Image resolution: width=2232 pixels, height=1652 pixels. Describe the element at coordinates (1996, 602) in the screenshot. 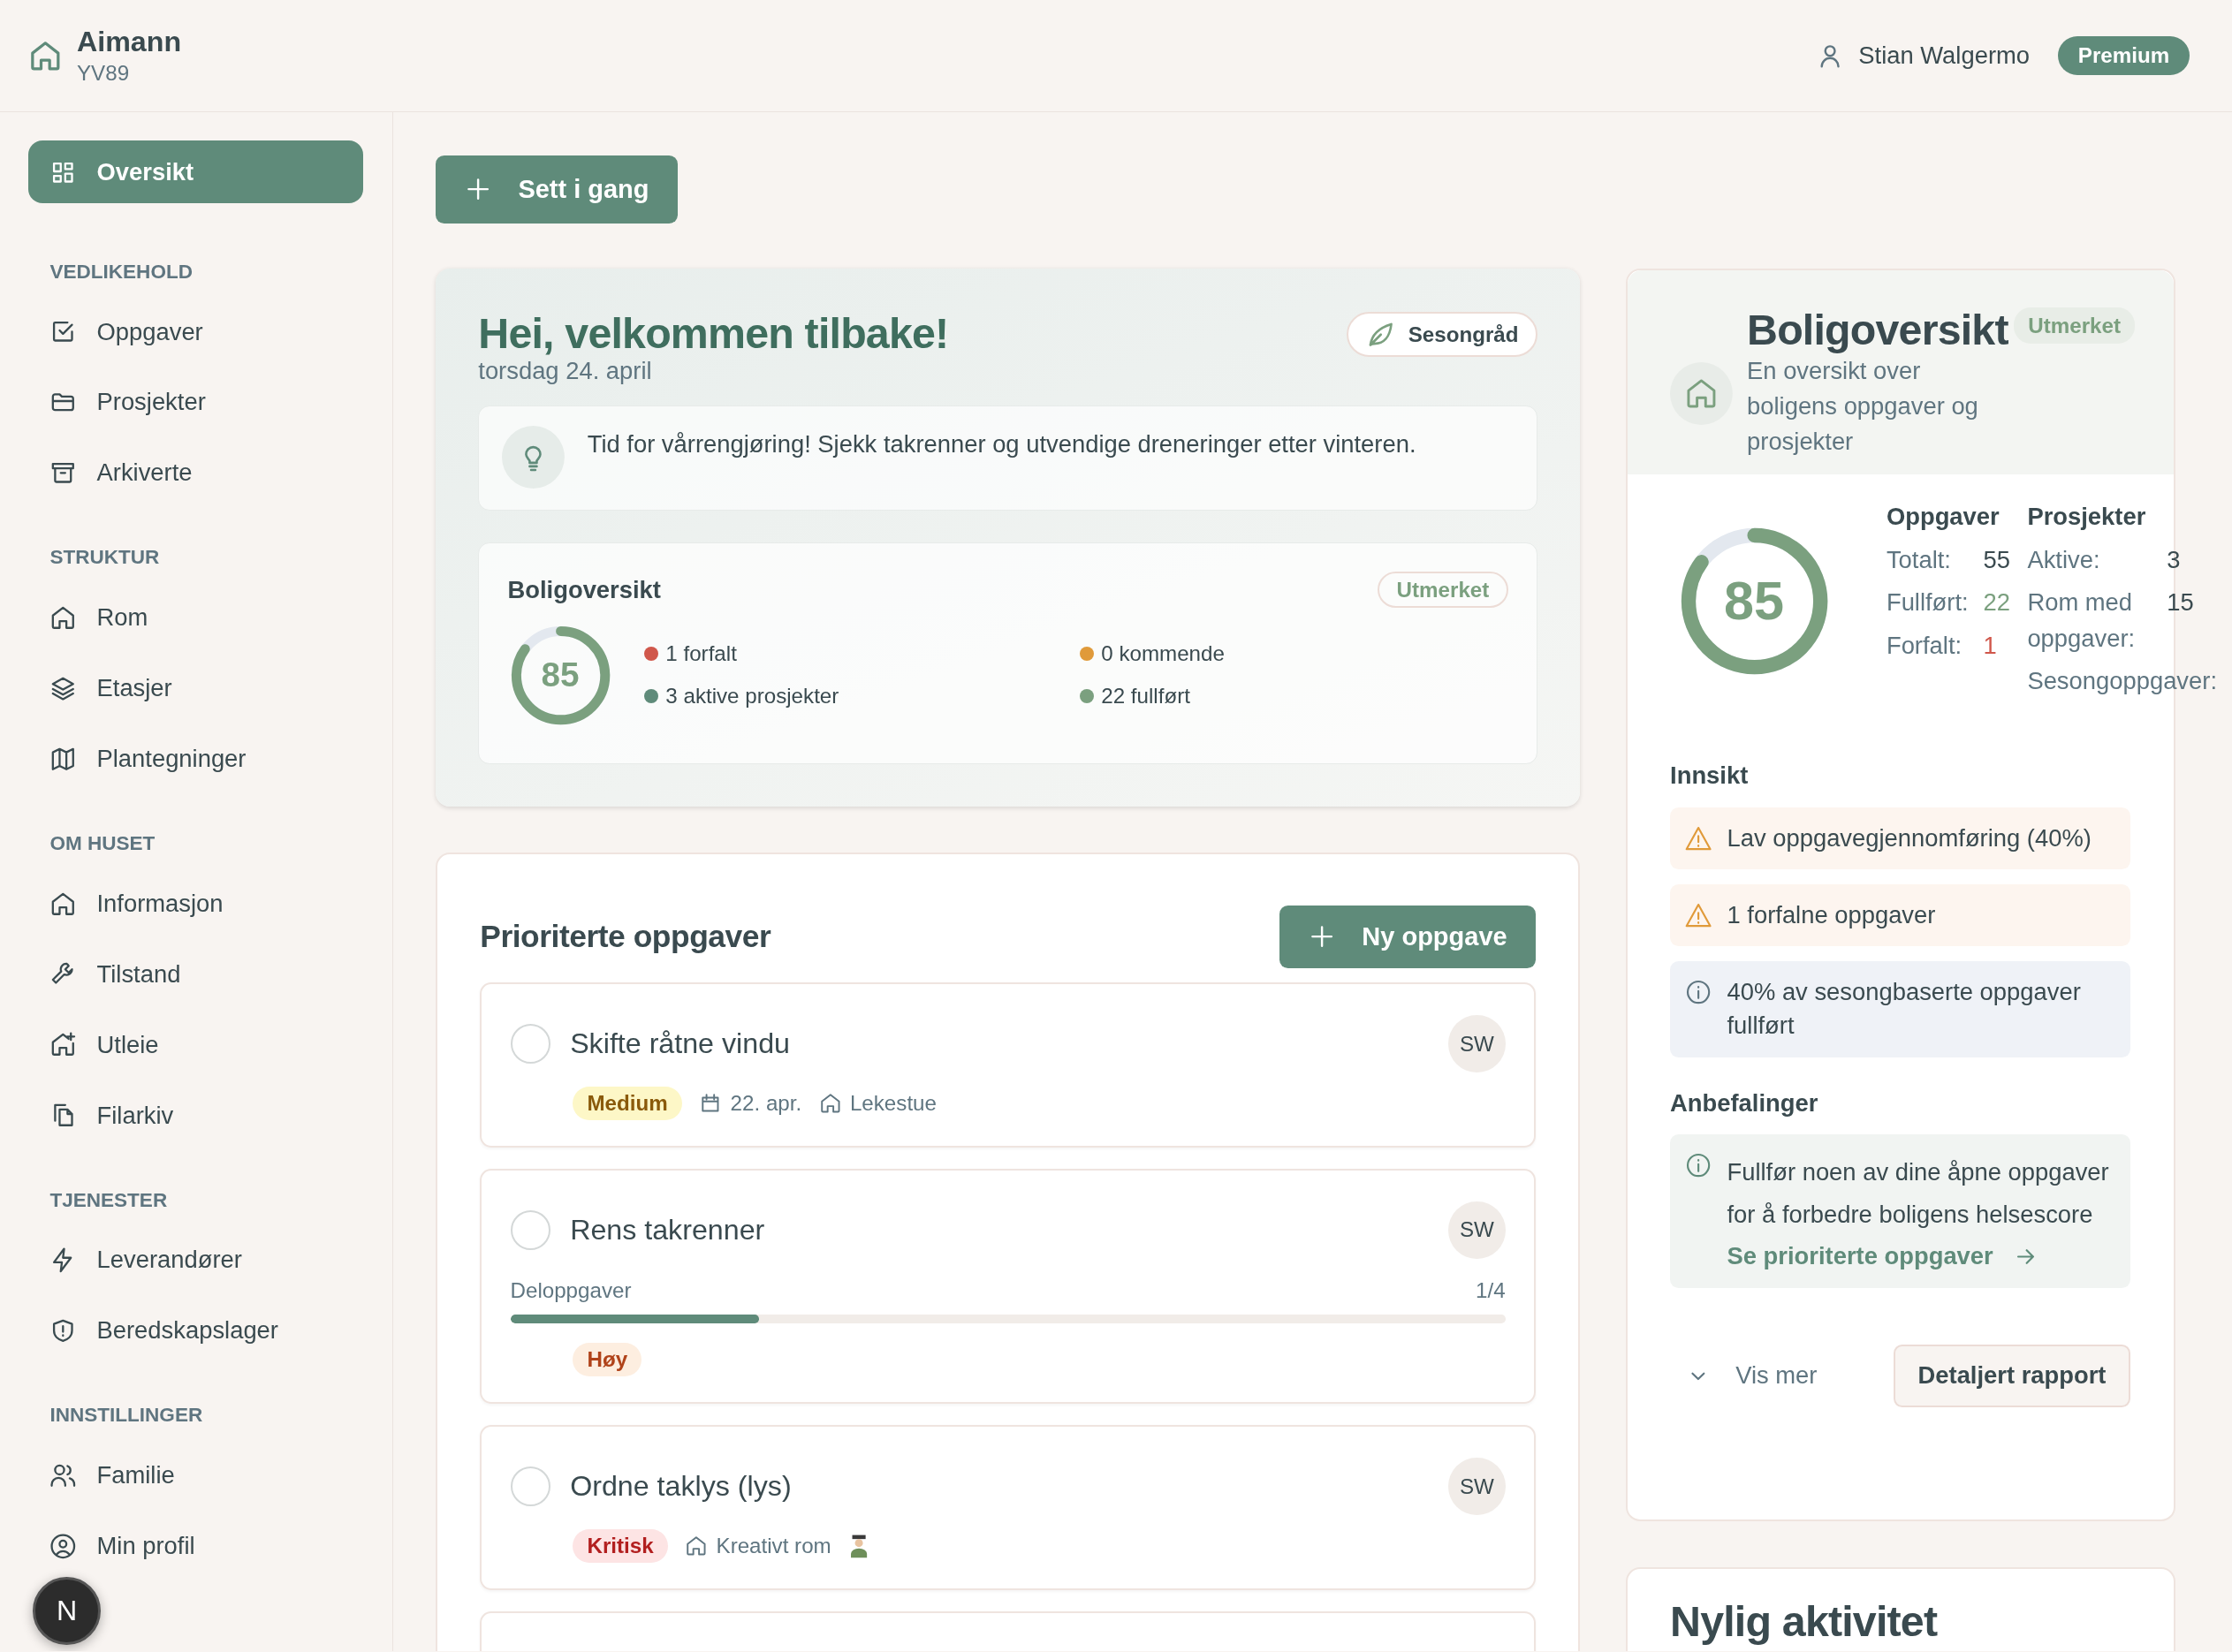

I see `stat-value: 22` at that location.